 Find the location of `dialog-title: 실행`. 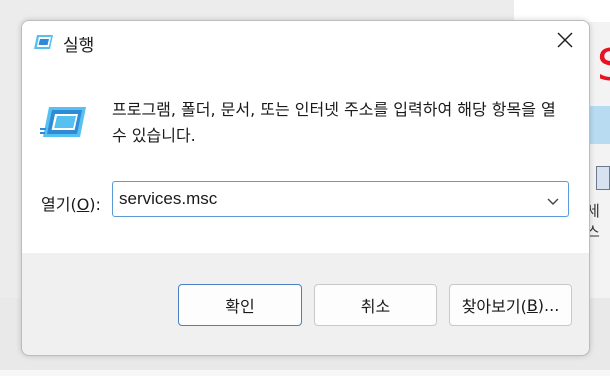

dialog-title: 실행 is located at coordinates (79, 46).